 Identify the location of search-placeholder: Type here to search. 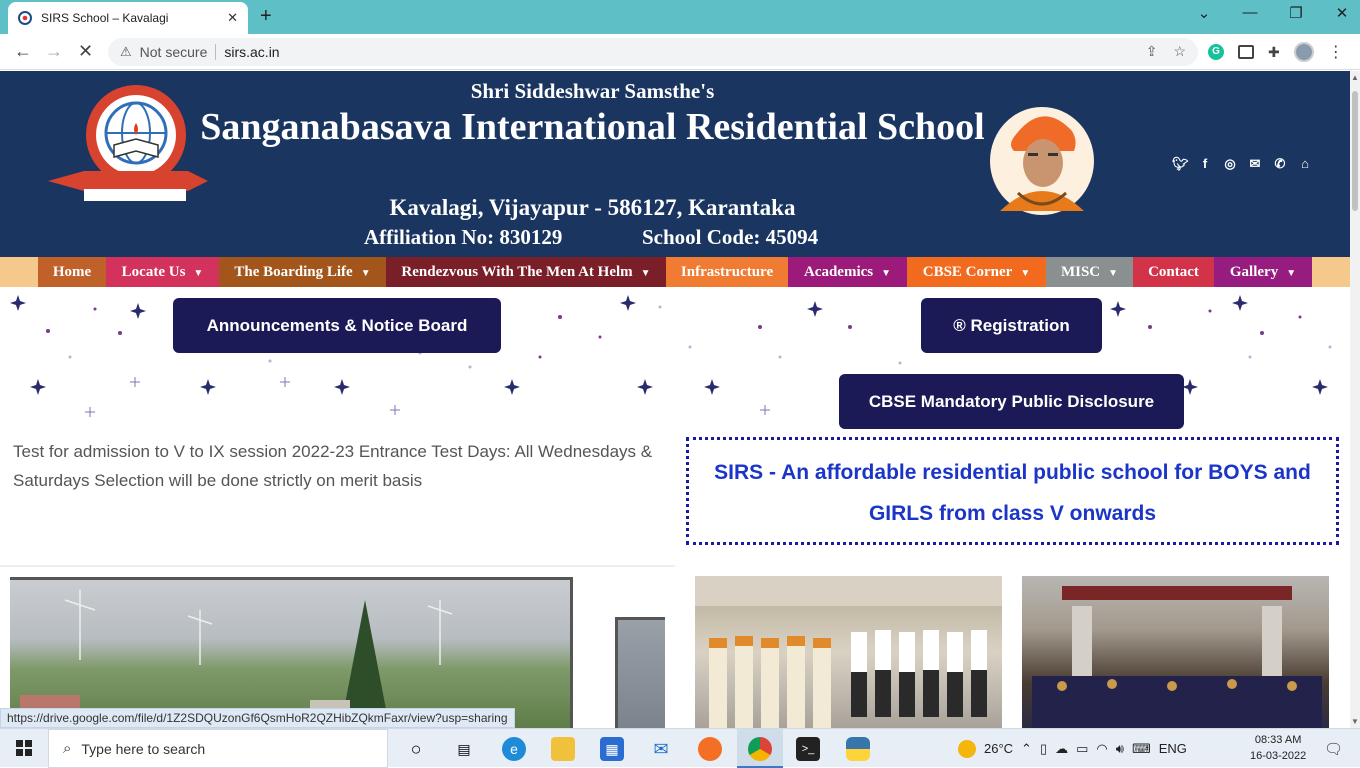
(143, 748).